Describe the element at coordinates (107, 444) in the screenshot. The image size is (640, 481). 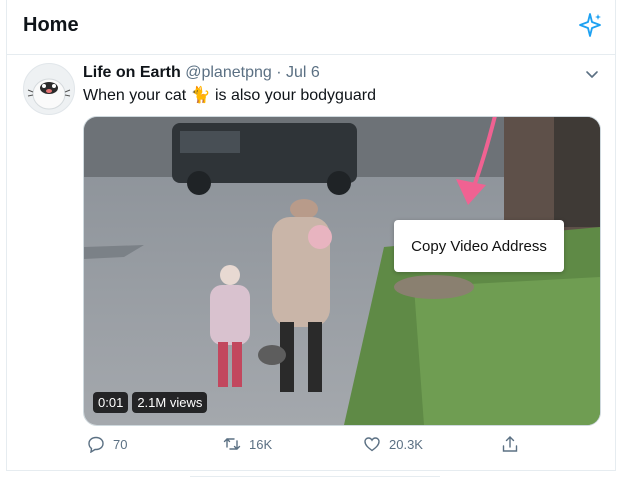
I see `reply-button: 70` at that location.